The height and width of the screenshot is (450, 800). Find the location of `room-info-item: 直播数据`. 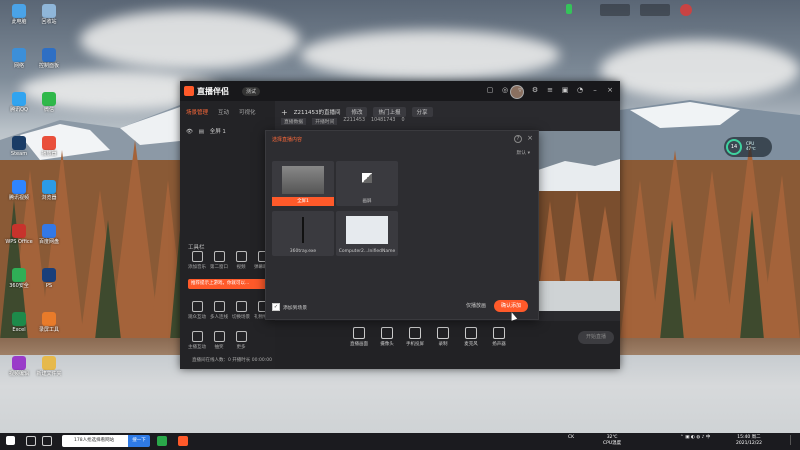

room-info-item: 直播数据 is located at coordinates (294, 121).